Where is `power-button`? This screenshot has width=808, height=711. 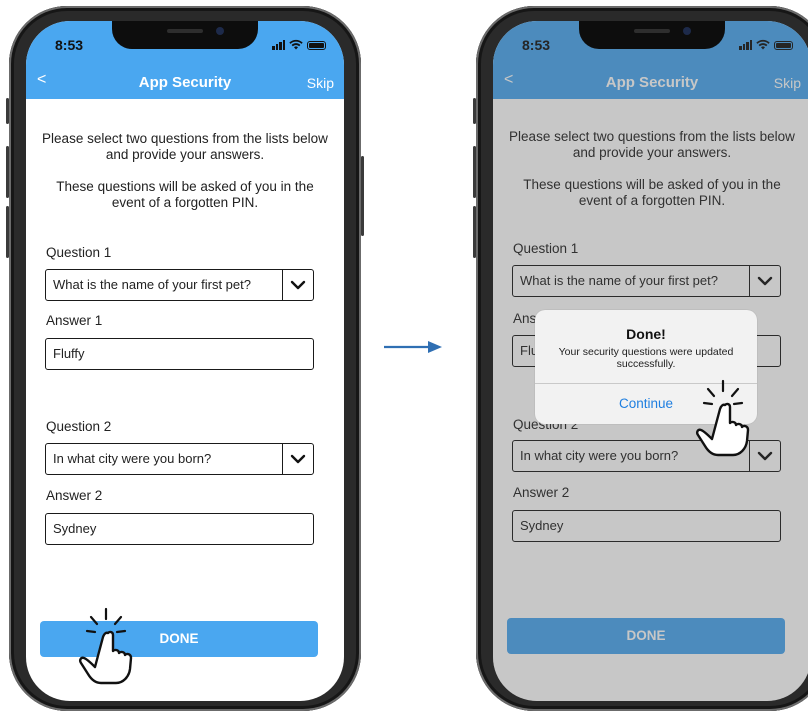
power-button is located at coordinates (362, 196).